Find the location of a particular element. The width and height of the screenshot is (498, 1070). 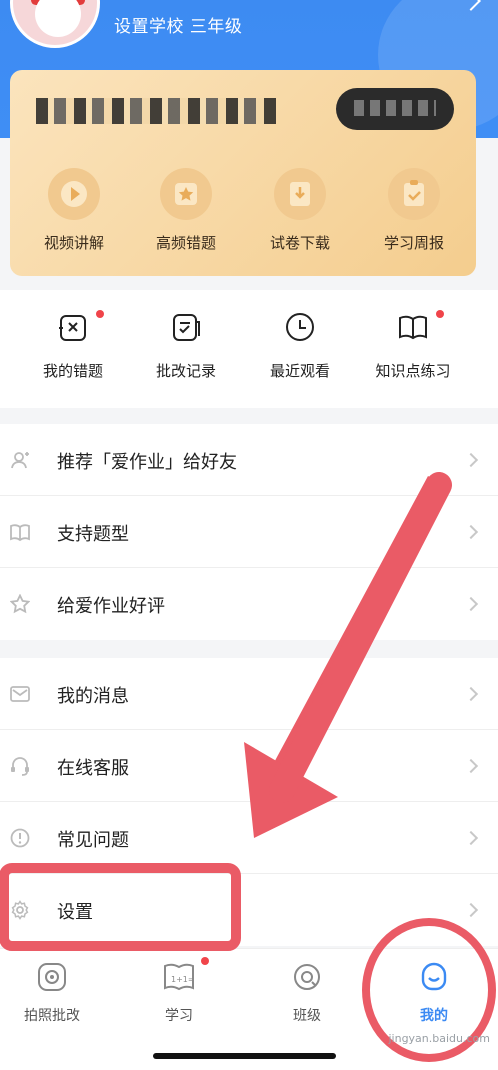

info-icon is located at coordinates (20, 838).